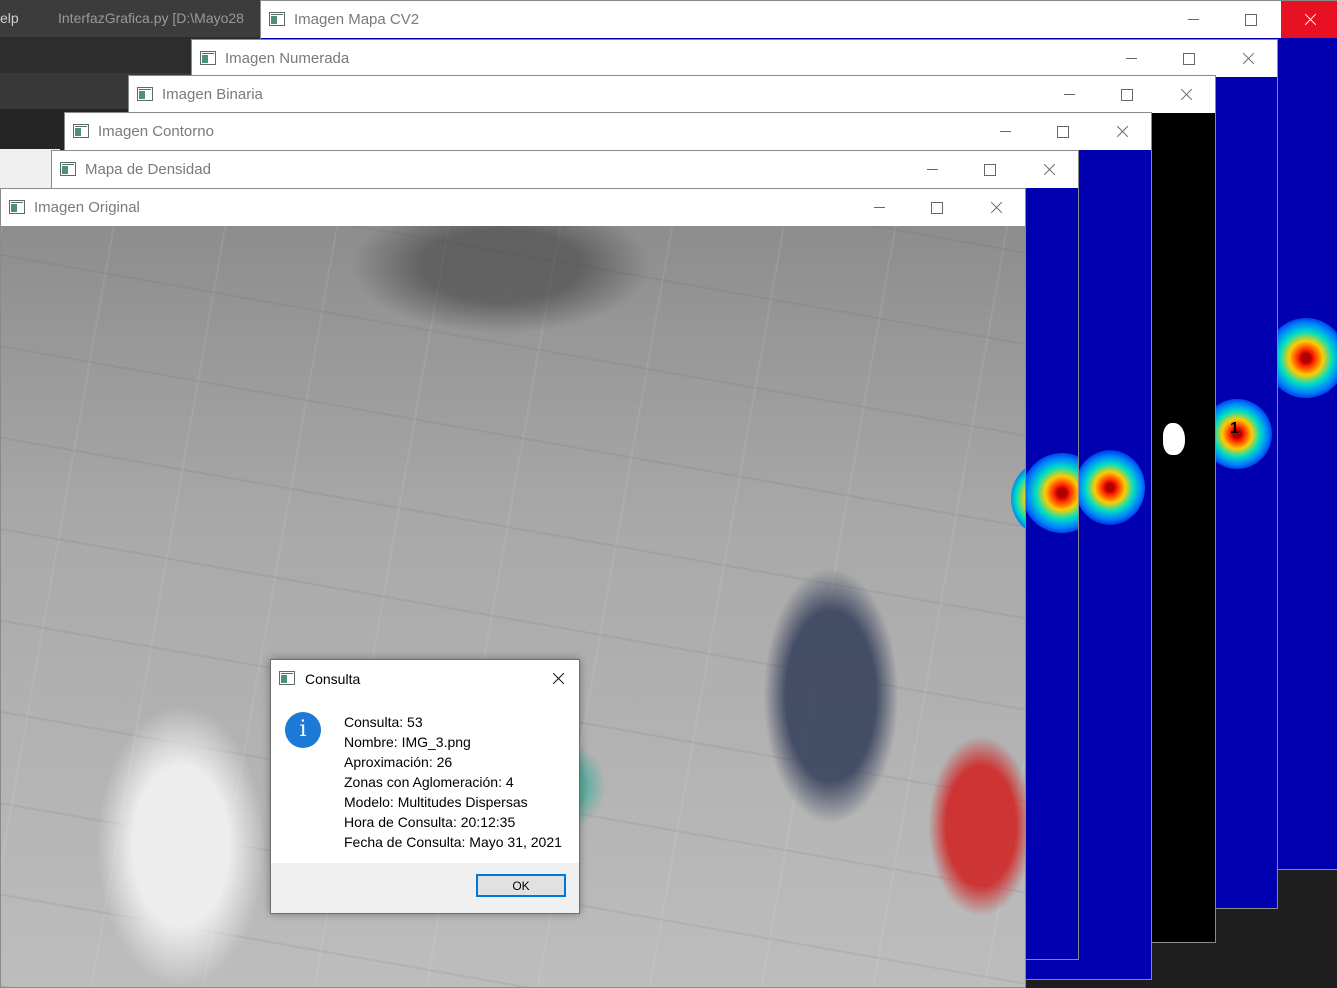  Describe the element at coordinates (1174, 439) in the screenshot. I see `binary-blob` at that location.